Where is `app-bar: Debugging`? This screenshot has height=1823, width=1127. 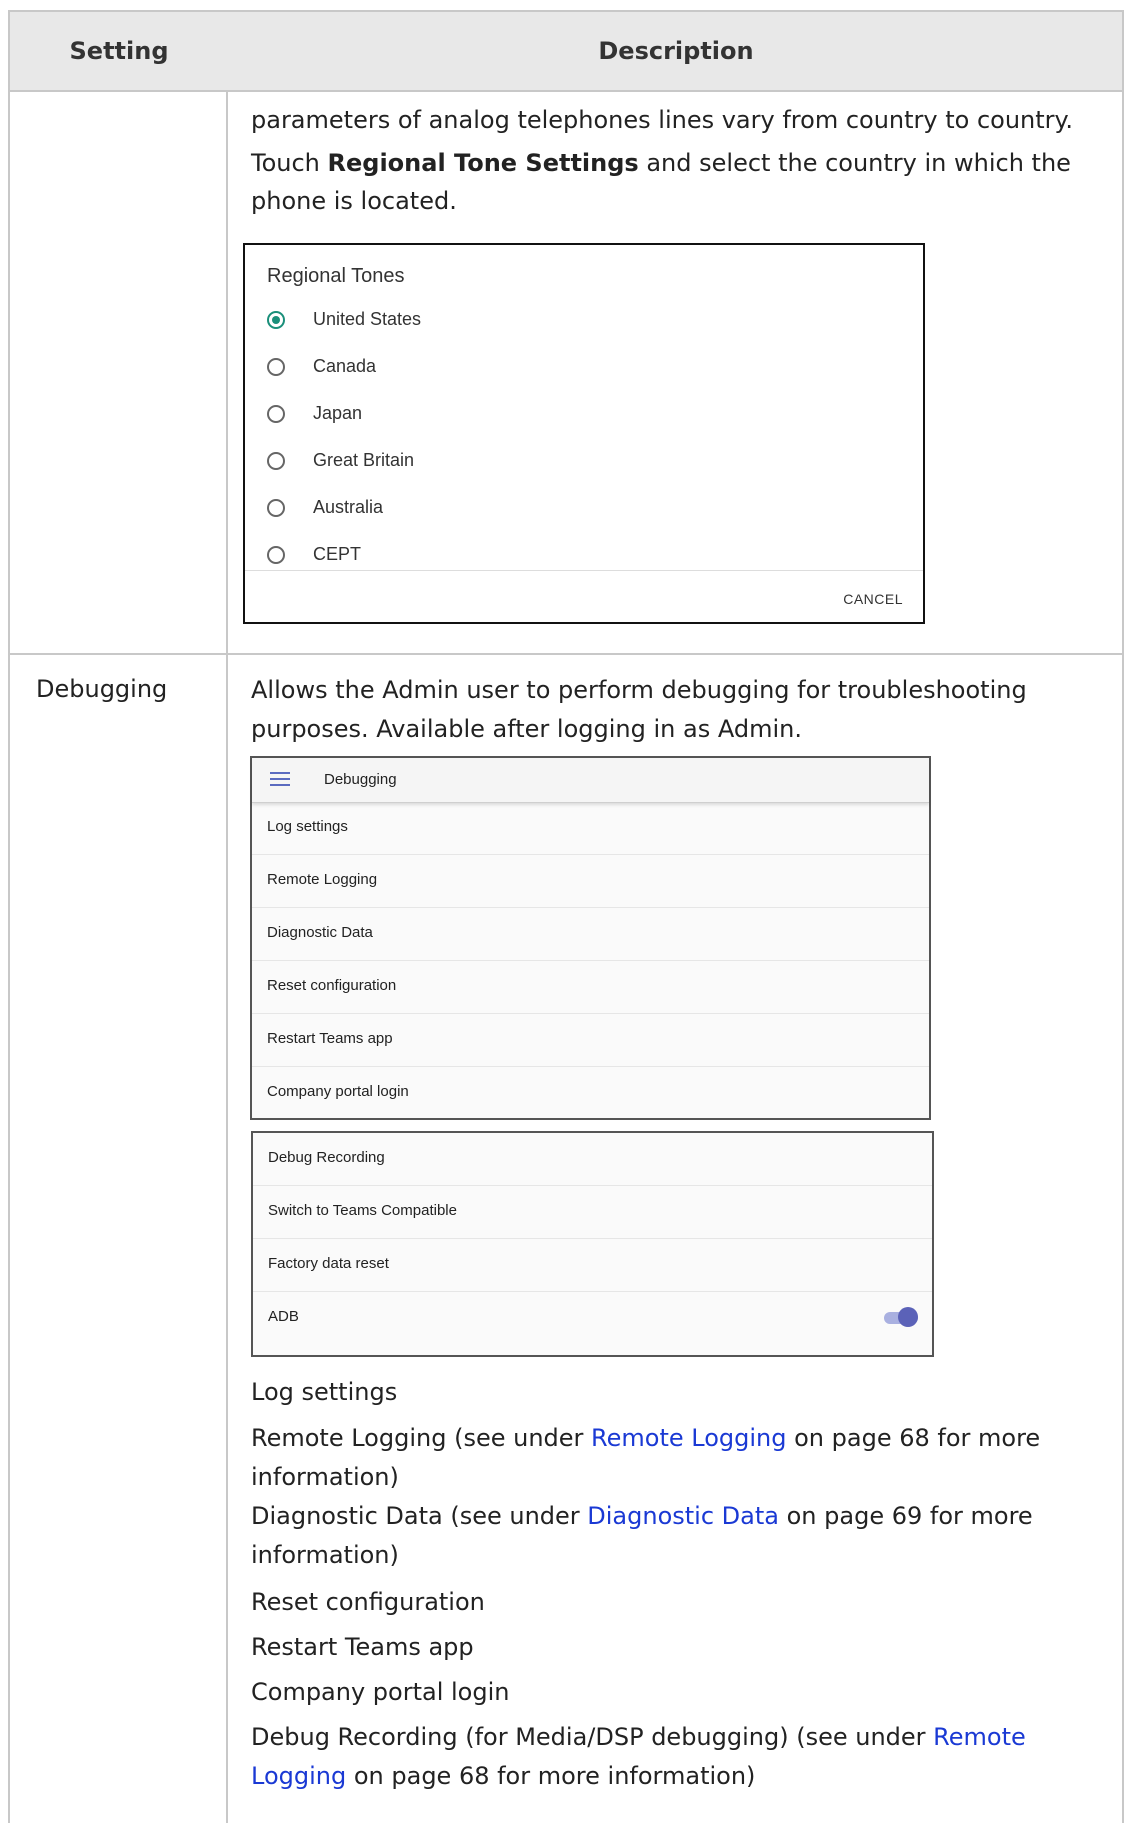 app-bar: Debugging is located at coordinates (590, 780).